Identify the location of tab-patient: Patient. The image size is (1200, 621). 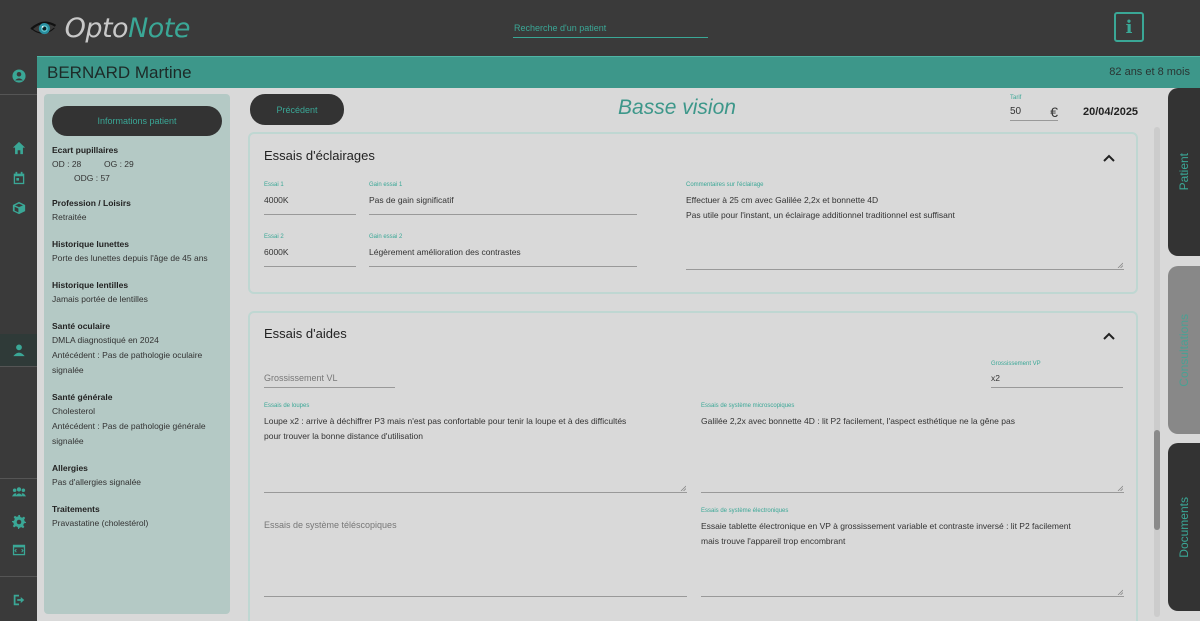
(1184, 172).